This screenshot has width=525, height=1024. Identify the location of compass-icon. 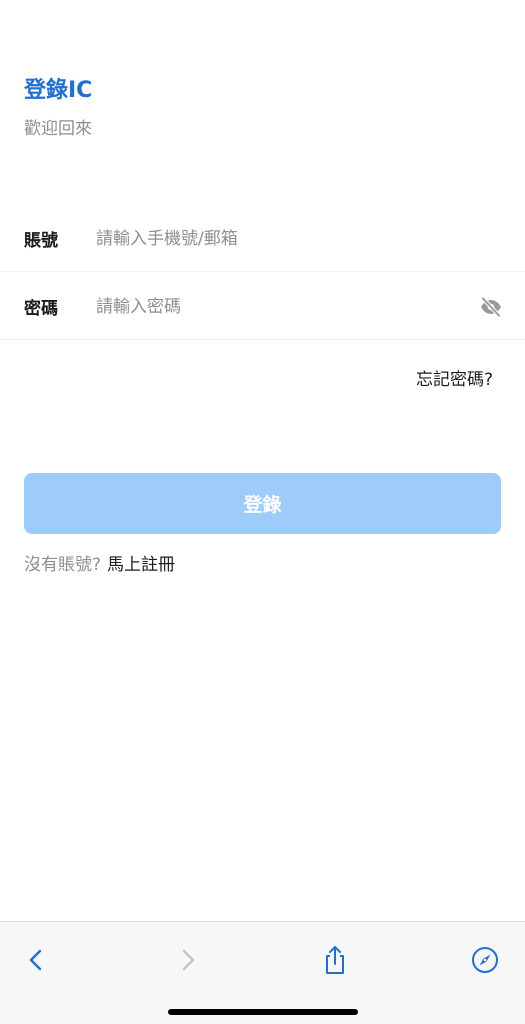
(485, 960).